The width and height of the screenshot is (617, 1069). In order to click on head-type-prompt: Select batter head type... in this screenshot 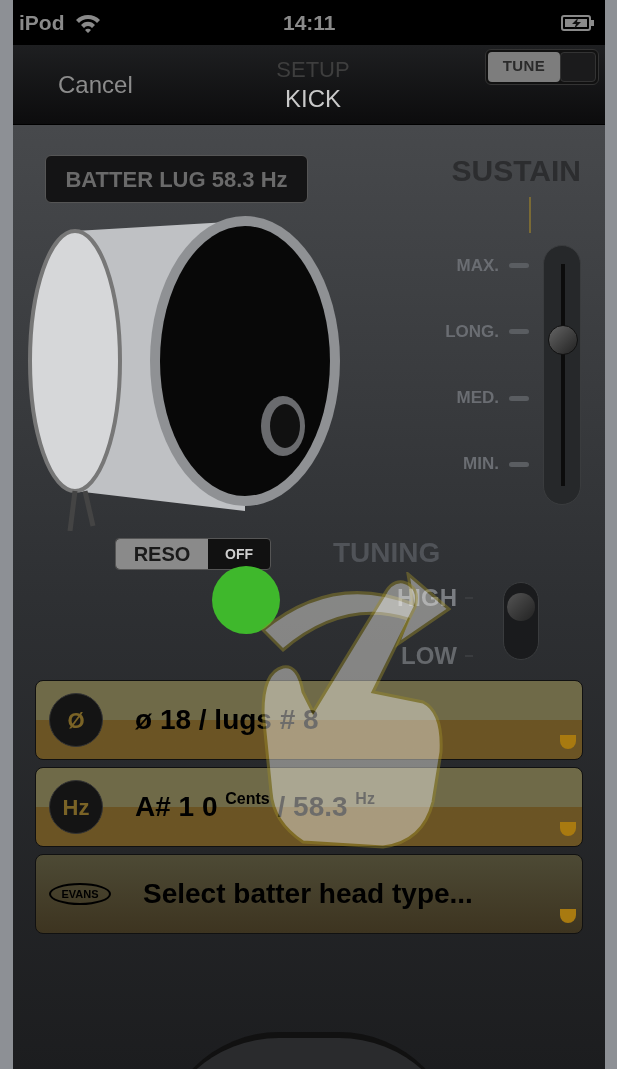, I will do `click(308, 894)`.